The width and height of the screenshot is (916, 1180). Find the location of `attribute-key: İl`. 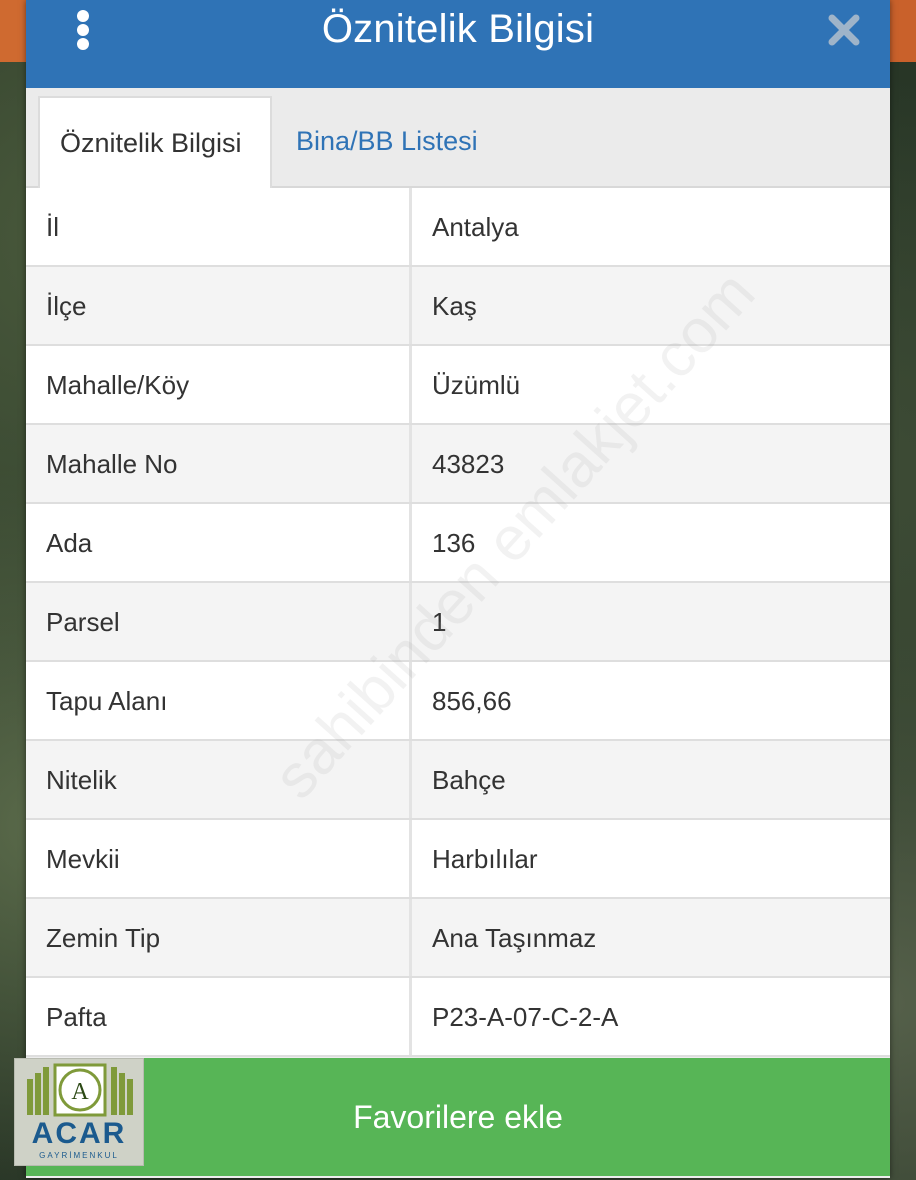

attribute-key: İl is located at coordinates (219, 226).